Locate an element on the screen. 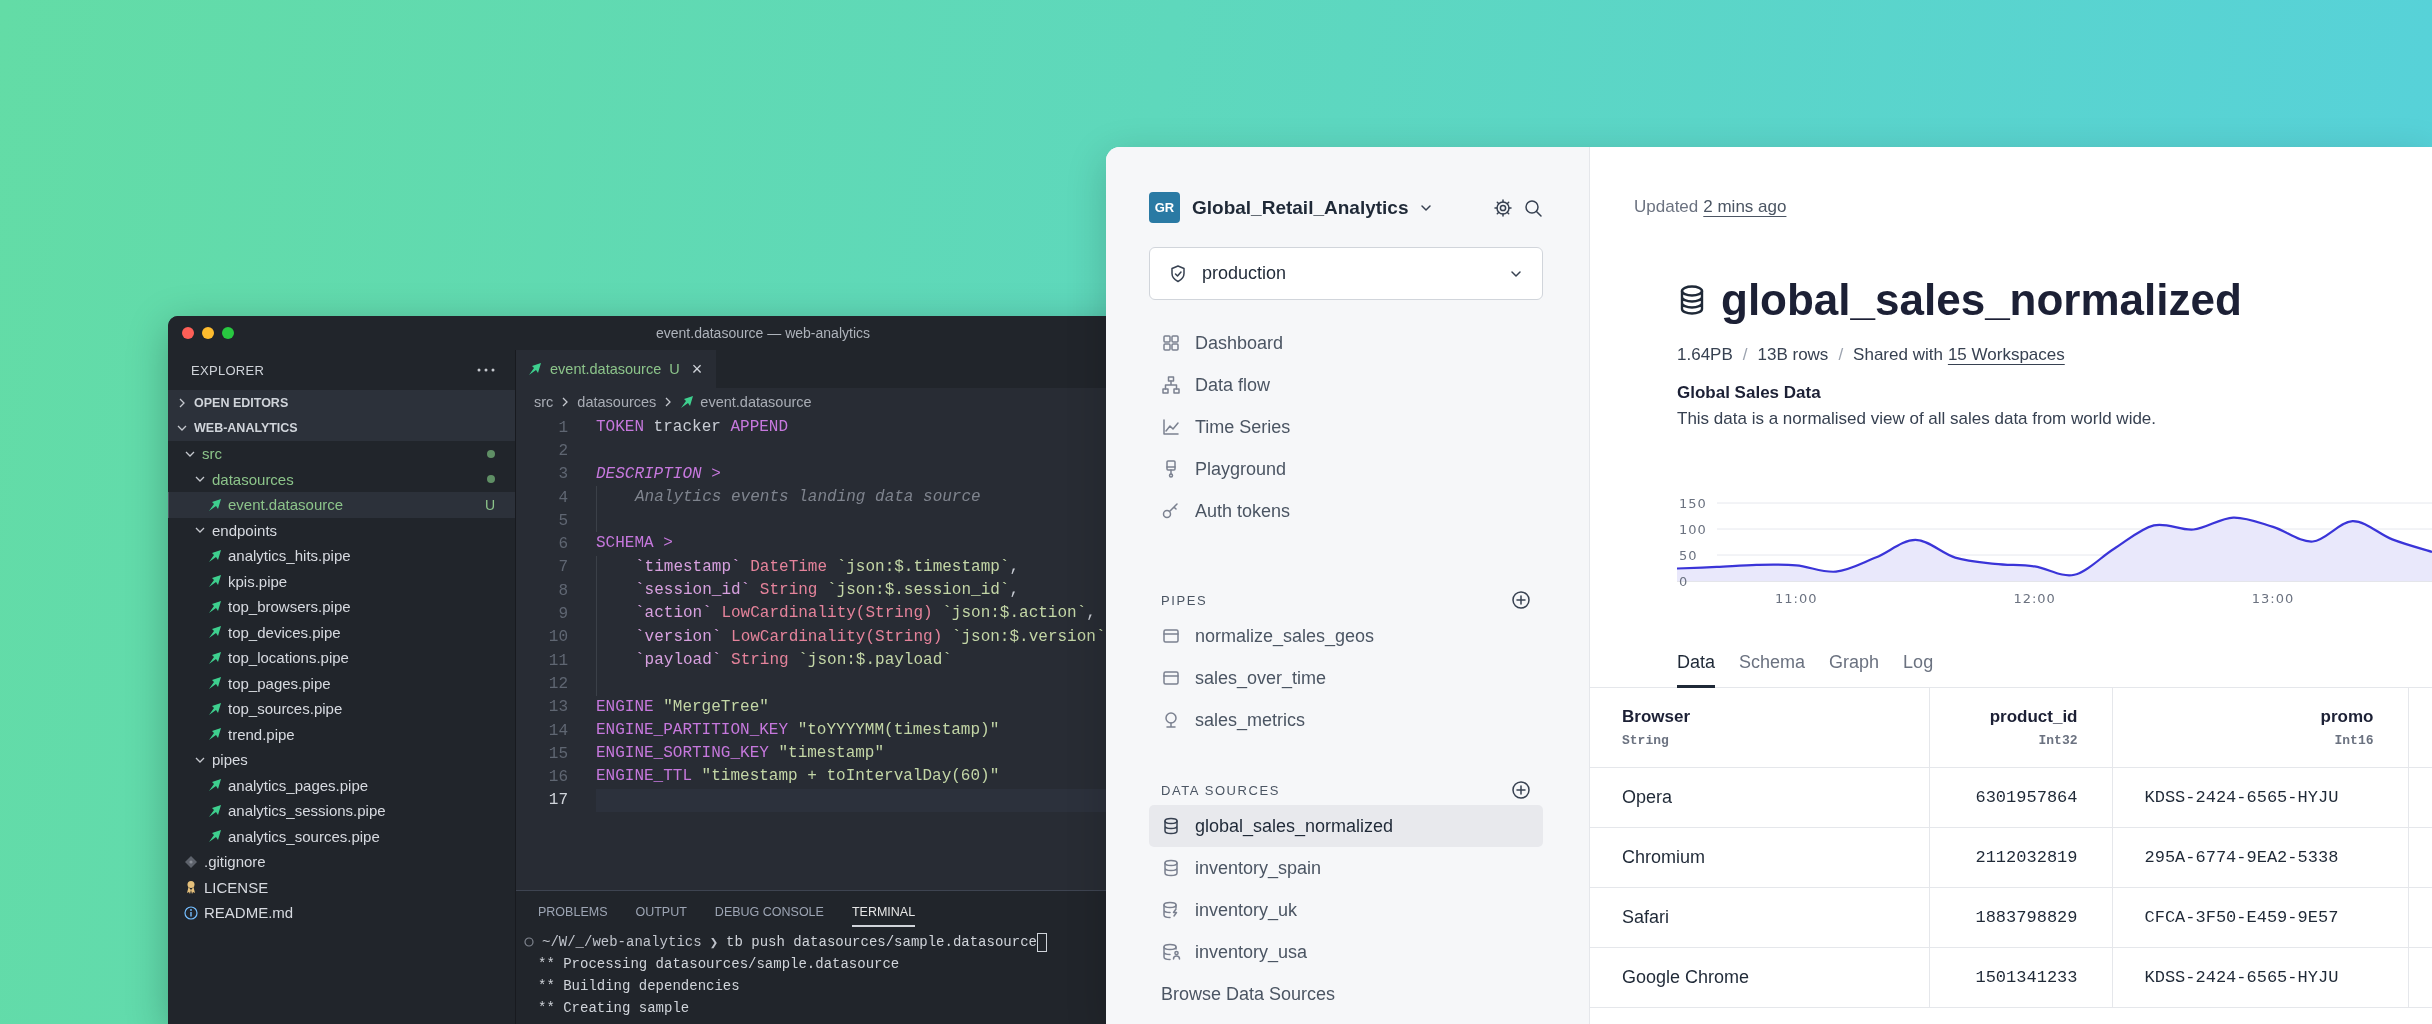 The image size is (2432, 1024). file-tree-item: top_locations.pipe is located at coordinates (341, 658).